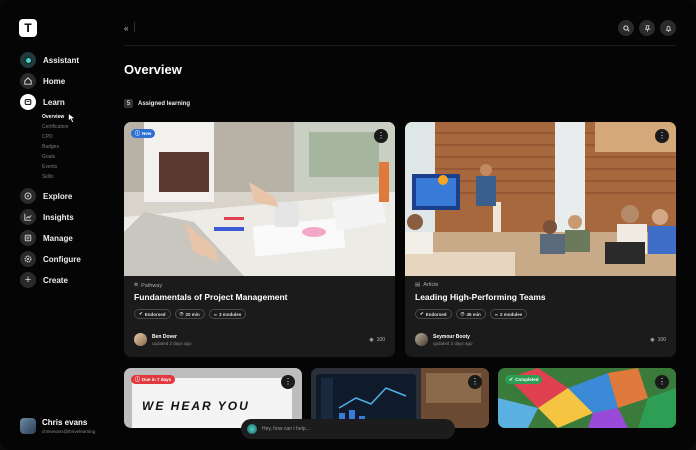 The height and width of the screenshot is (450, 696). I want to click on tag-label: Due in 7 days, so click(157, 379).